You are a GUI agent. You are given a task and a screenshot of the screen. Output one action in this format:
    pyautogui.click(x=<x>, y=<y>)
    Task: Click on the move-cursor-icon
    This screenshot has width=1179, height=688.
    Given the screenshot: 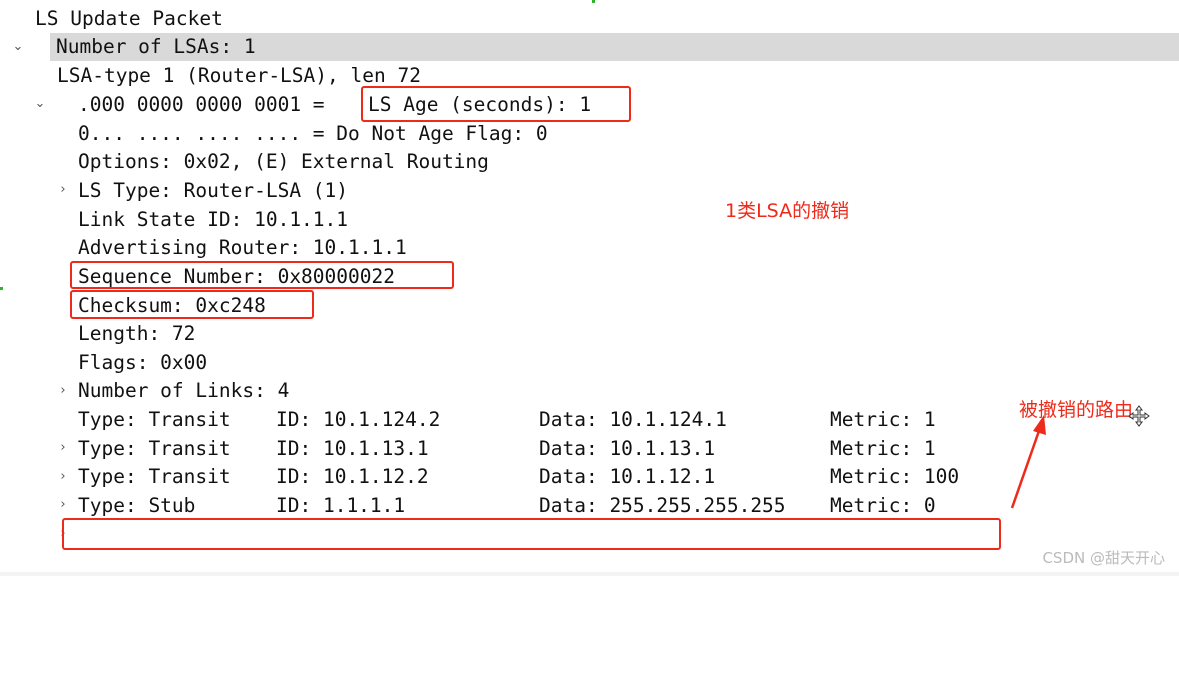 What is the action you would take?
    pyautogui.click(x=1139, y=416)
    